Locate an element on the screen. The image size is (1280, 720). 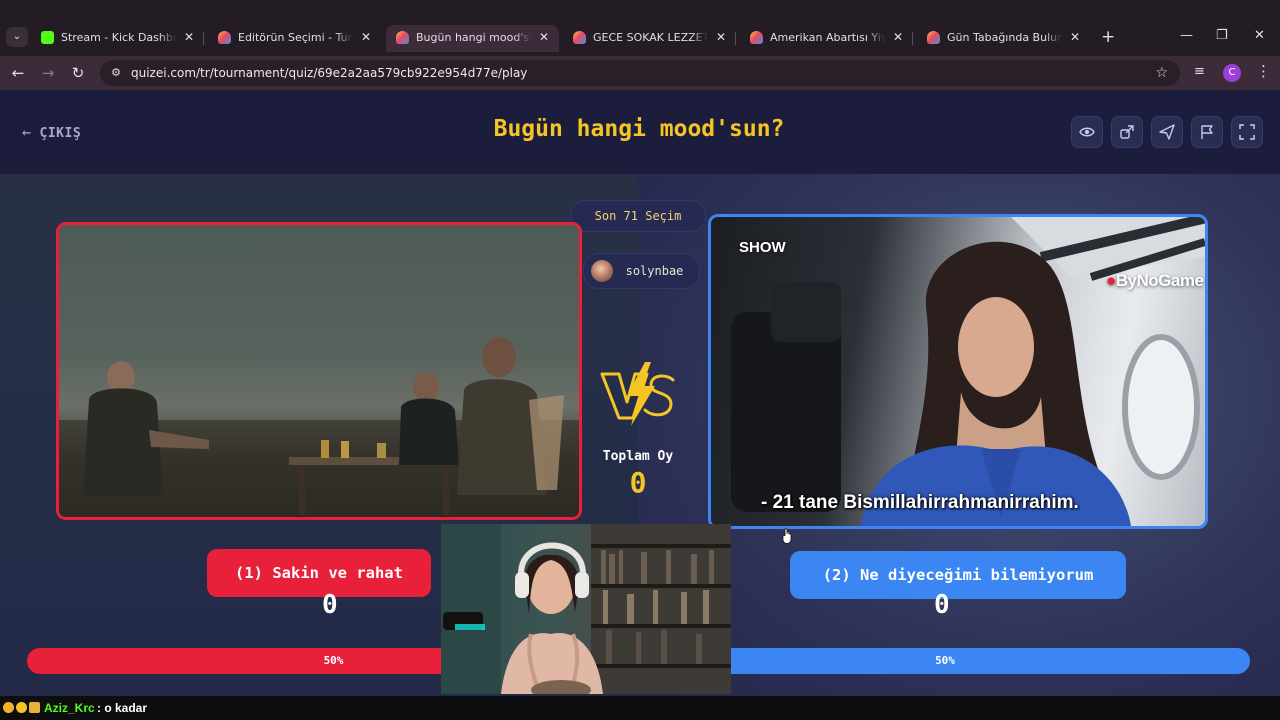
media-control-icon: ≡ is located at coordinates (1199, 71).